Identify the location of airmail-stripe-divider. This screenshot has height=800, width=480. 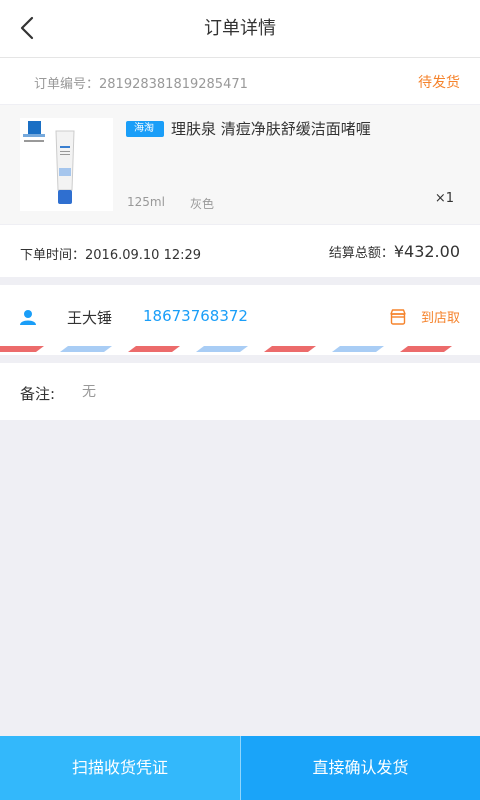
(240, 350).